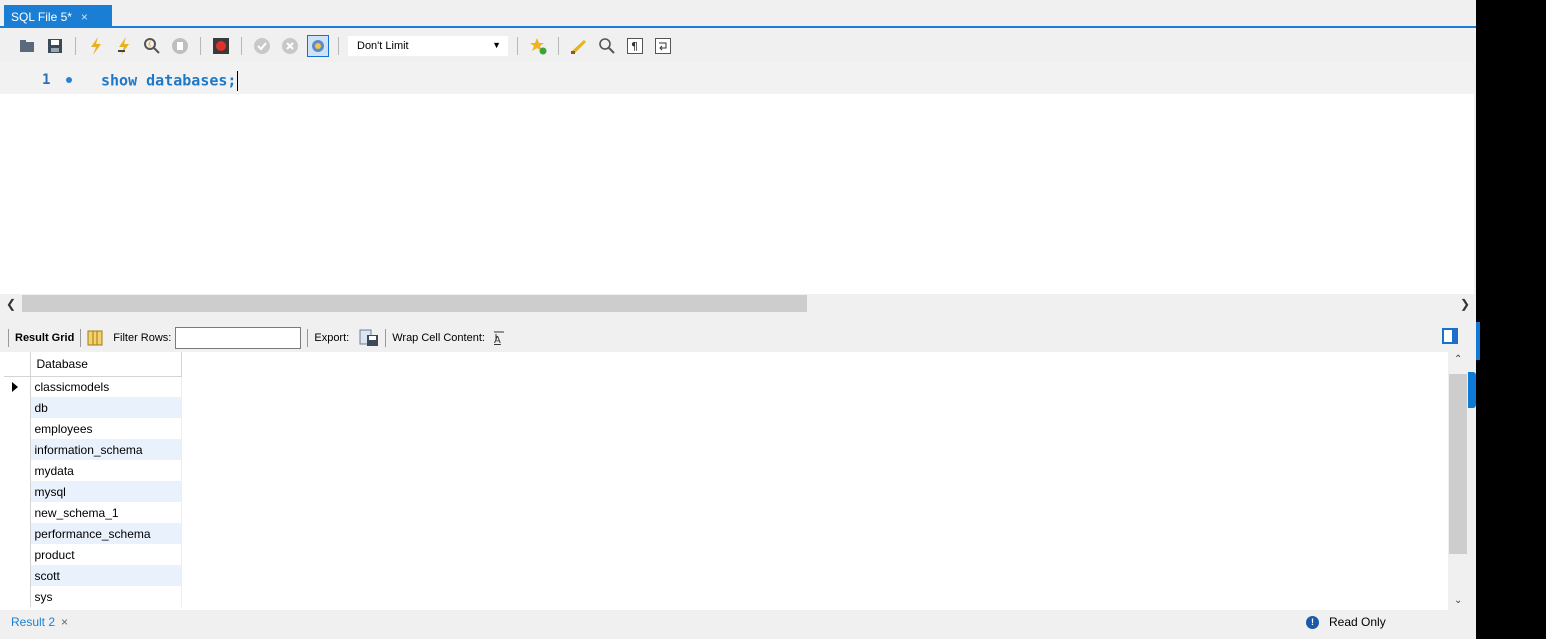 This screenshot has height=639, width=1546. I want to click on close-result-tab-icon: ×, so click(64, 622).